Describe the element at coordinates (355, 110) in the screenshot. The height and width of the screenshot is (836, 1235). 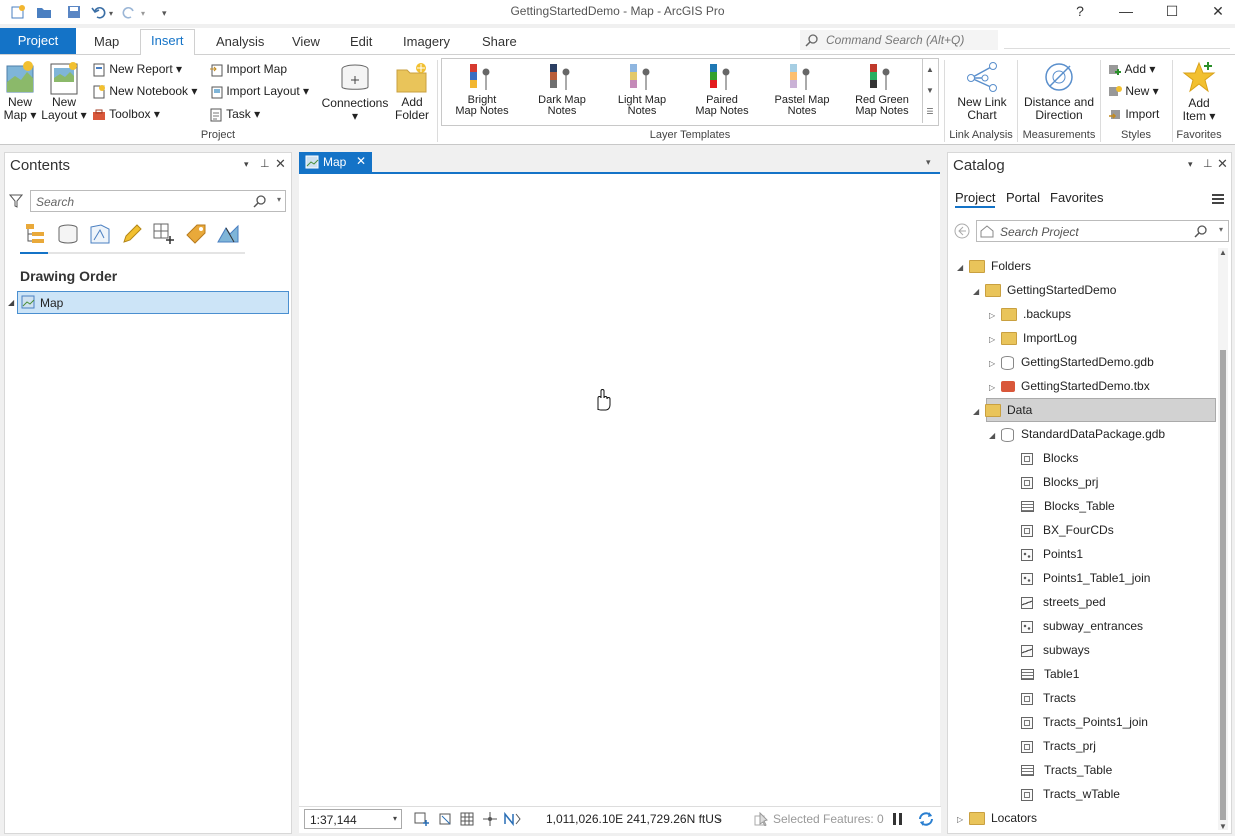
I see `connections-button: Connections ▾` at that location.